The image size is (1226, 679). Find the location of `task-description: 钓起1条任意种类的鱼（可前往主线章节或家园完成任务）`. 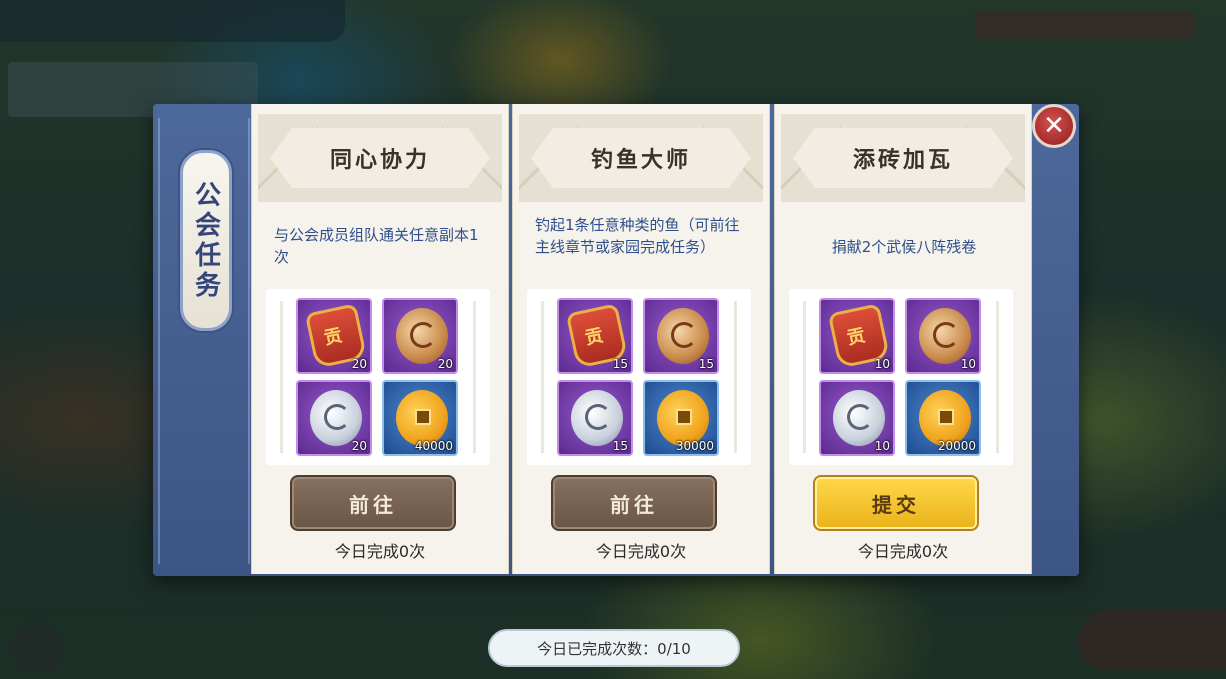

task-description: 钓起1条任意种类的鱼（可前往主线章节或家园完成任务） is located at coordinates (637, 236).